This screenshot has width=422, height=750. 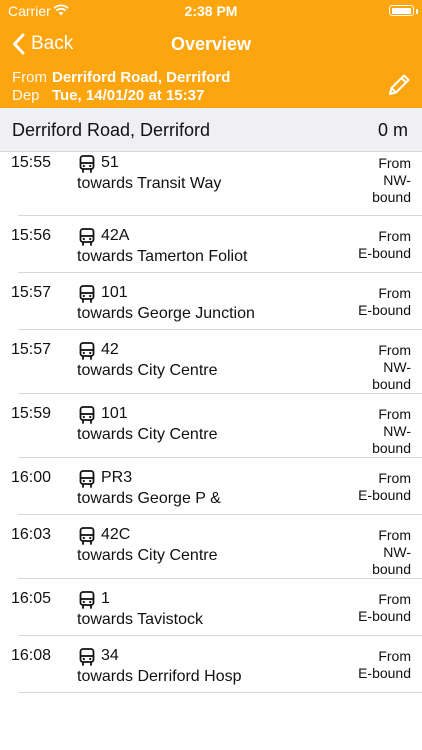 I want to click on departure-row: 16:05 1 towards Tavistock From E-bound, so click(x=211, y=607).